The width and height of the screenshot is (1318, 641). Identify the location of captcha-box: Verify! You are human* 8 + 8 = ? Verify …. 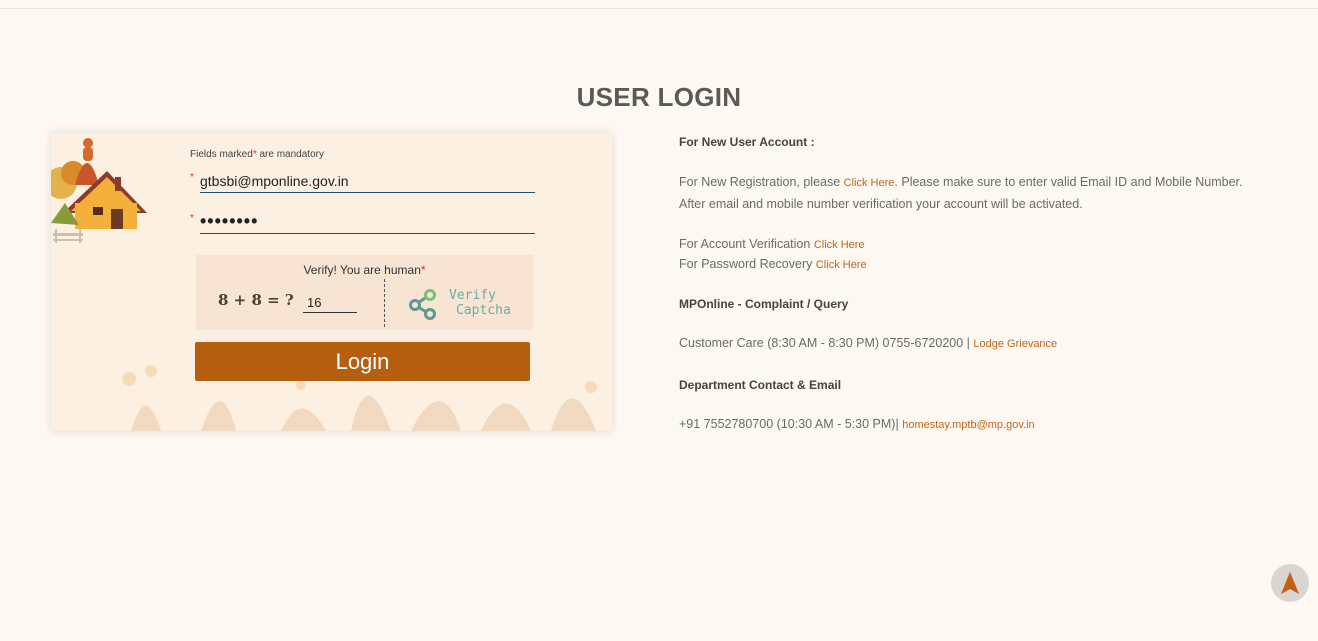
(364, 292).